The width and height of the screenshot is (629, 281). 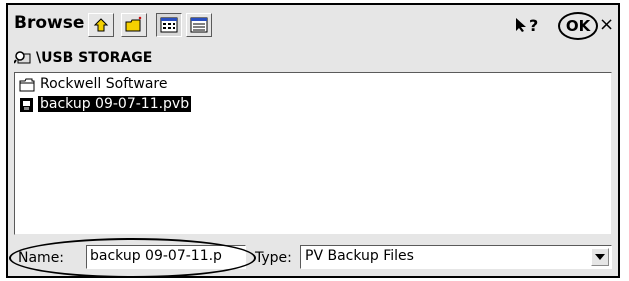 I want to click on type-label: Type:, so click(x=273, y=258).